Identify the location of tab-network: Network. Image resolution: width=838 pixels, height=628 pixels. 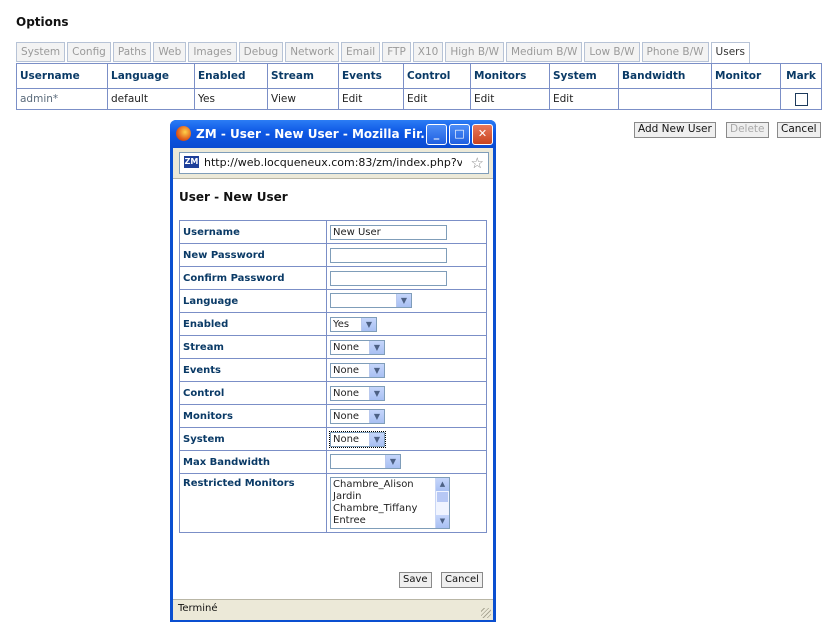
(312, 52).